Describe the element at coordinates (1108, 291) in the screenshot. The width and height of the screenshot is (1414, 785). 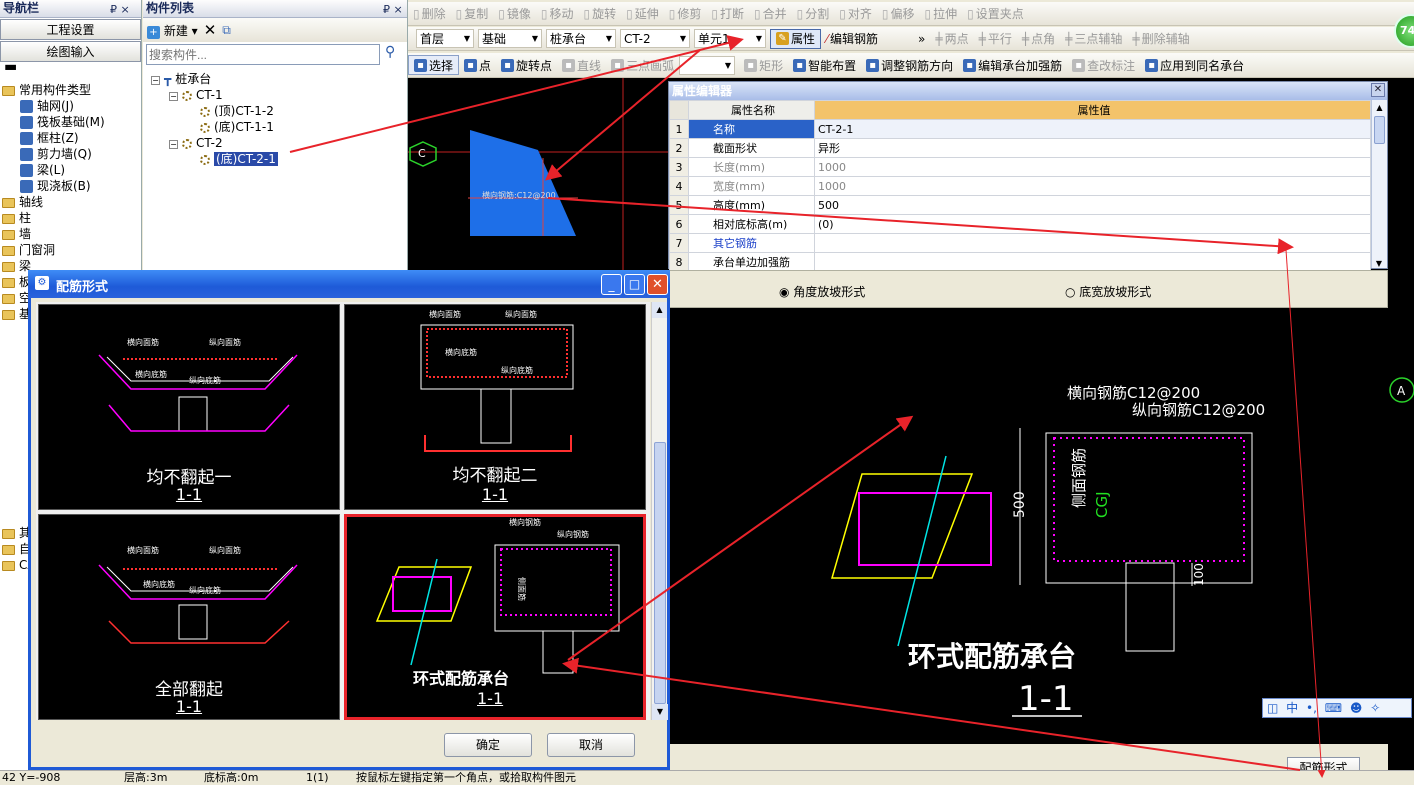
I see `radio-width-slope: ○ 底宽放坡形式` at that location.